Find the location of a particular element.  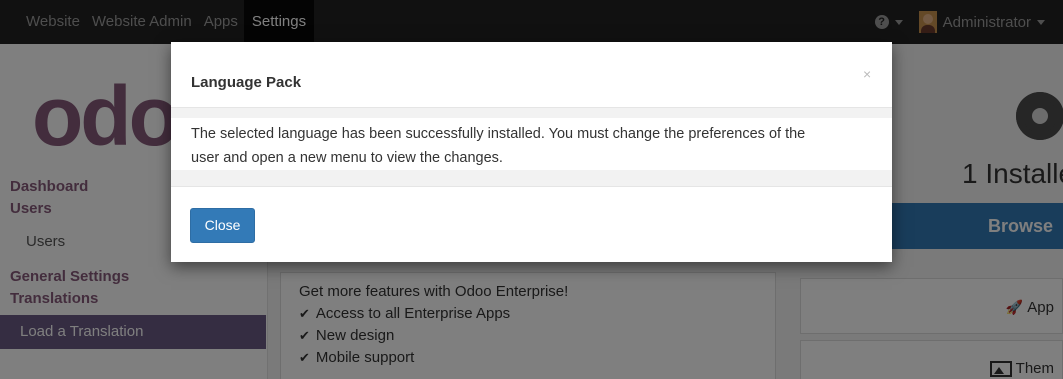

modal-title: Language Pack is located at coordinates (246, 82).